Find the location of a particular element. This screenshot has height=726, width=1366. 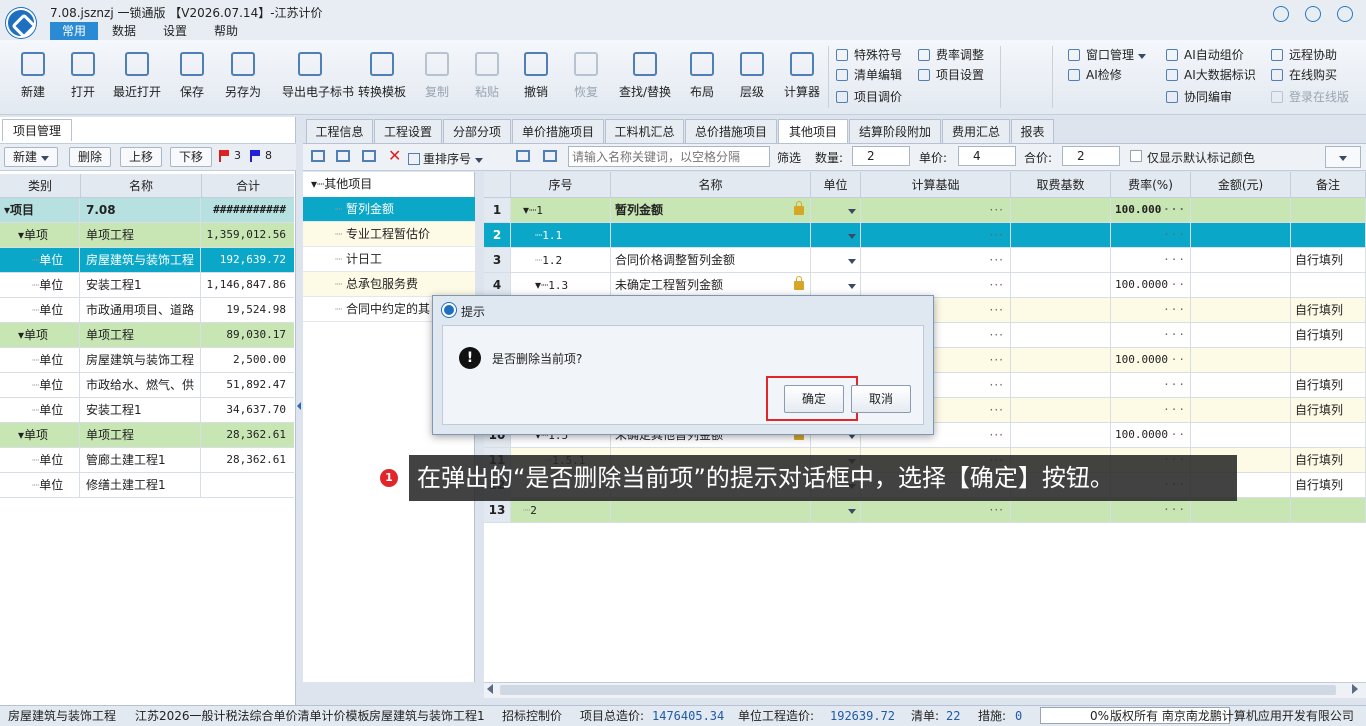

menu-tab-settings: 设置 is located at coordinates (175, 31).